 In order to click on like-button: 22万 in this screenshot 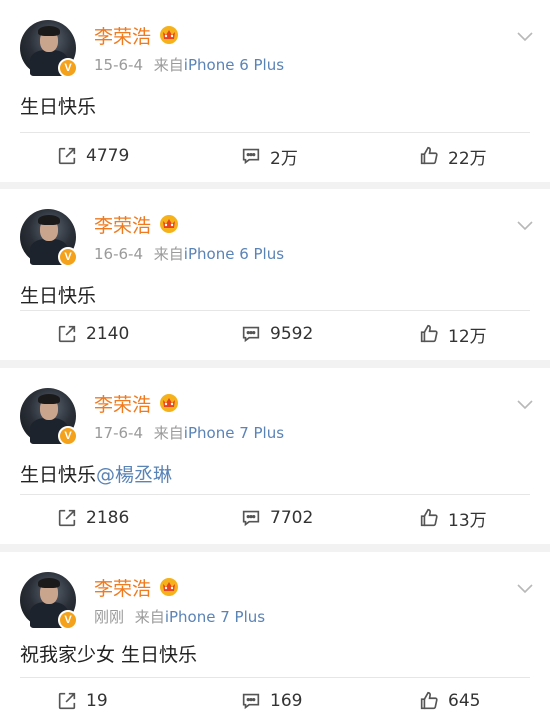, I will do `click(452, 156)`.